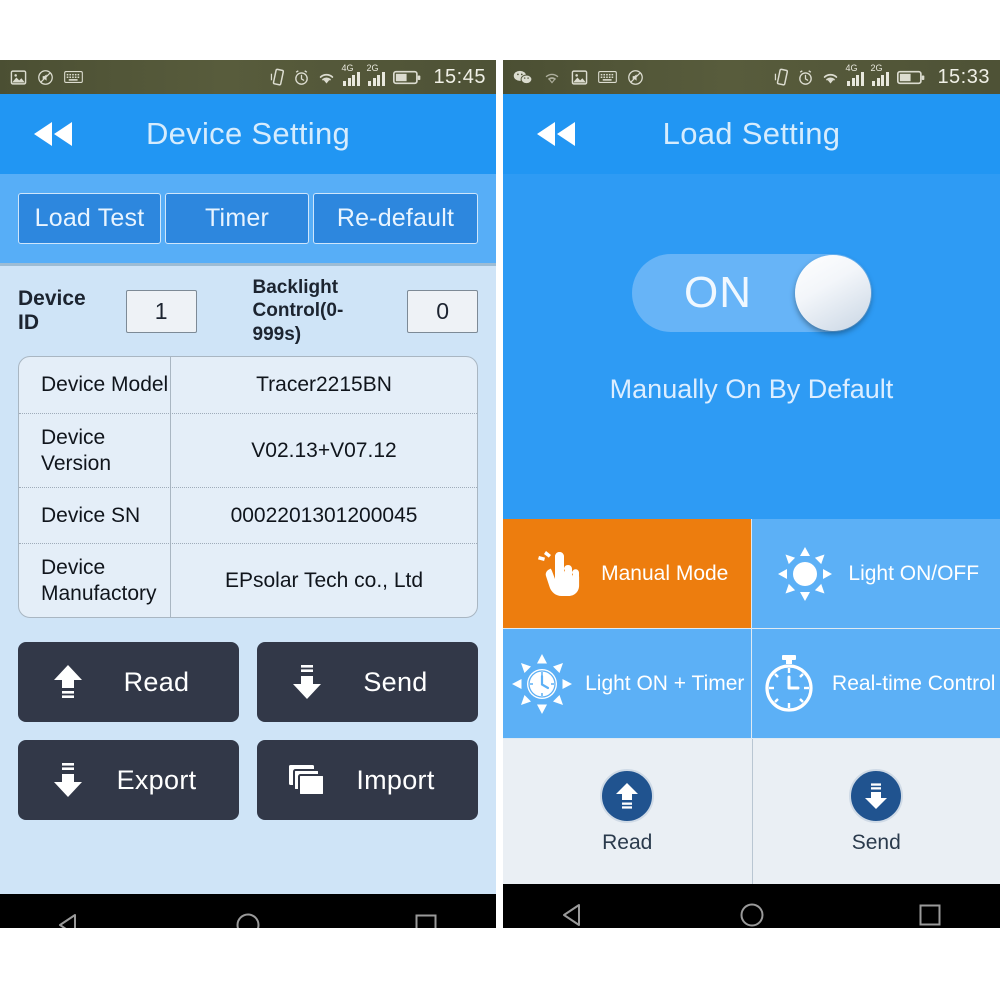  I want to click on read-button: Read, so click(128, 682).